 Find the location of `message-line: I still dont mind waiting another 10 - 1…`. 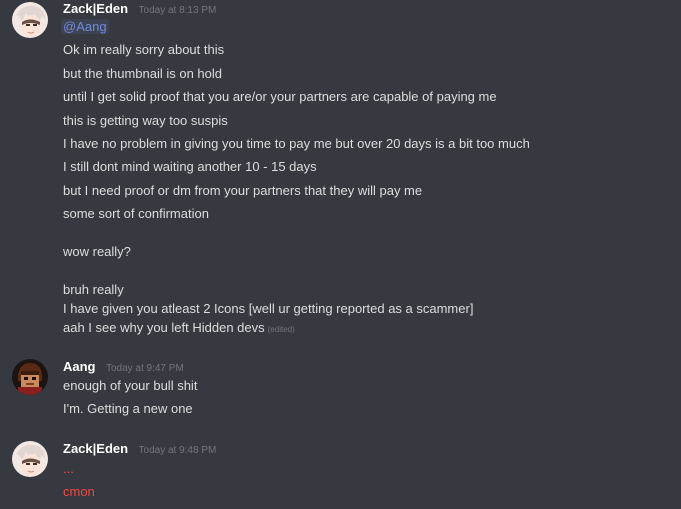

message-line: I still dont mind waiting another 10 - 1… is located at coordinates (190, 166).